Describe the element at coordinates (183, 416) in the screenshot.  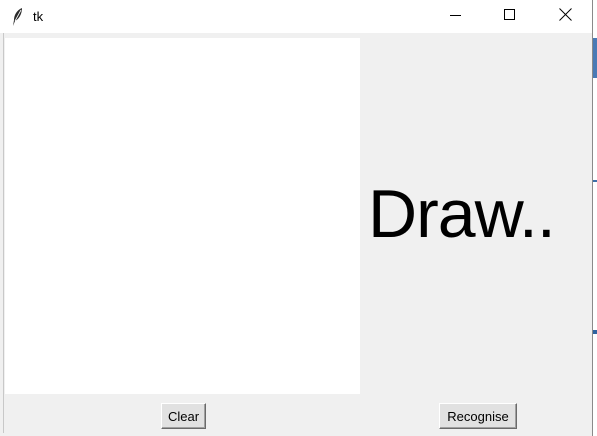
I see `clear-button: Clear` at that location.